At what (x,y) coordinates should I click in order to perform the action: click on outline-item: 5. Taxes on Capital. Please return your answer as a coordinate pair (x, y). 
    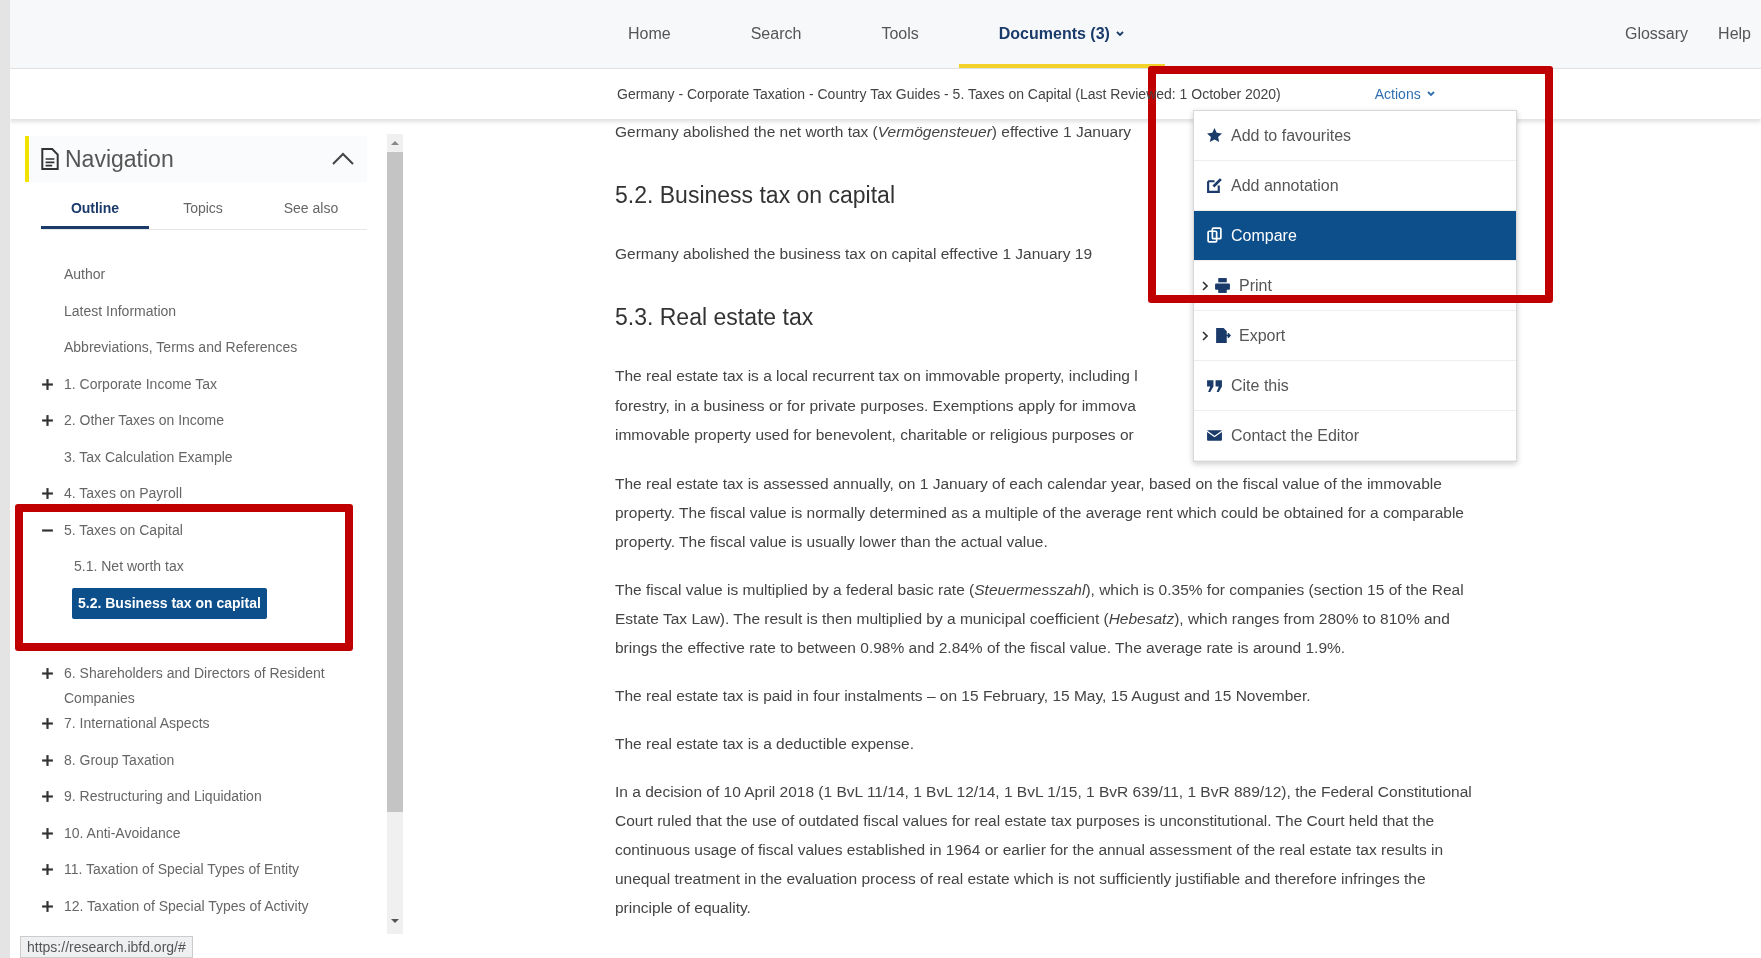
    Looking at the image, I should click on (123, 530).